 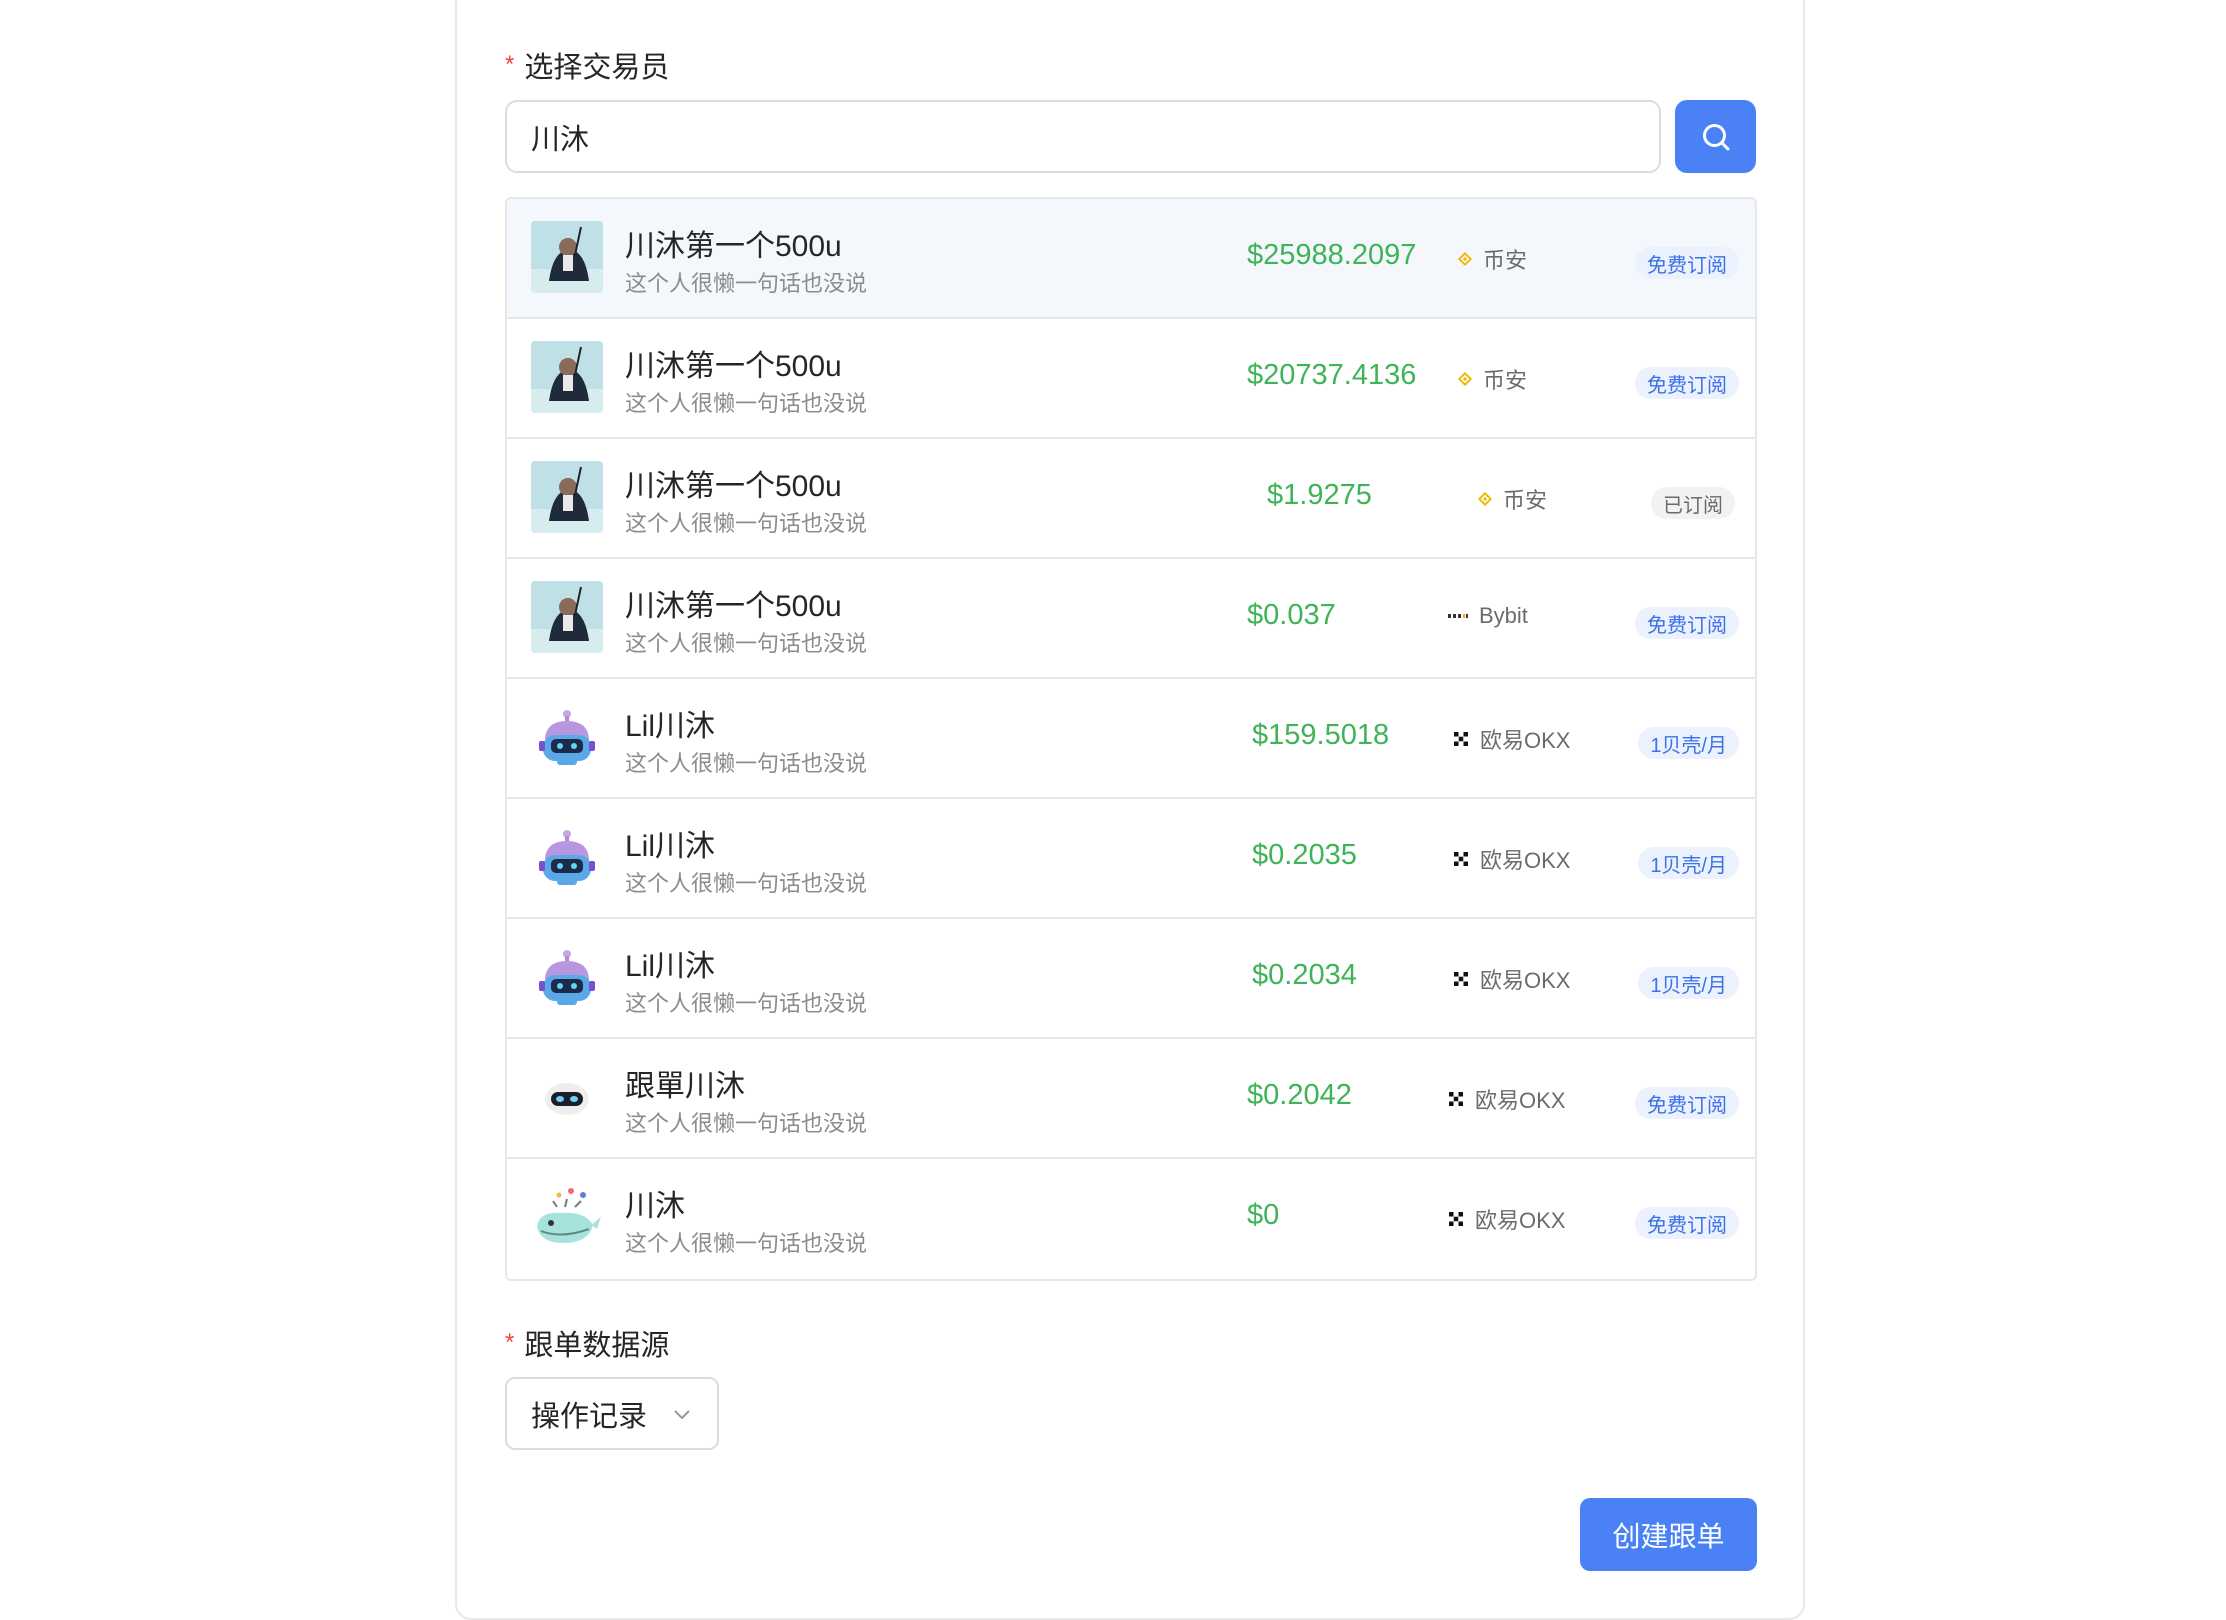 What do you see at coordinates (597, 1346) in the screenshot?
I see `source-label-text: 跟单数据源` at bounding box center [597, 1346].